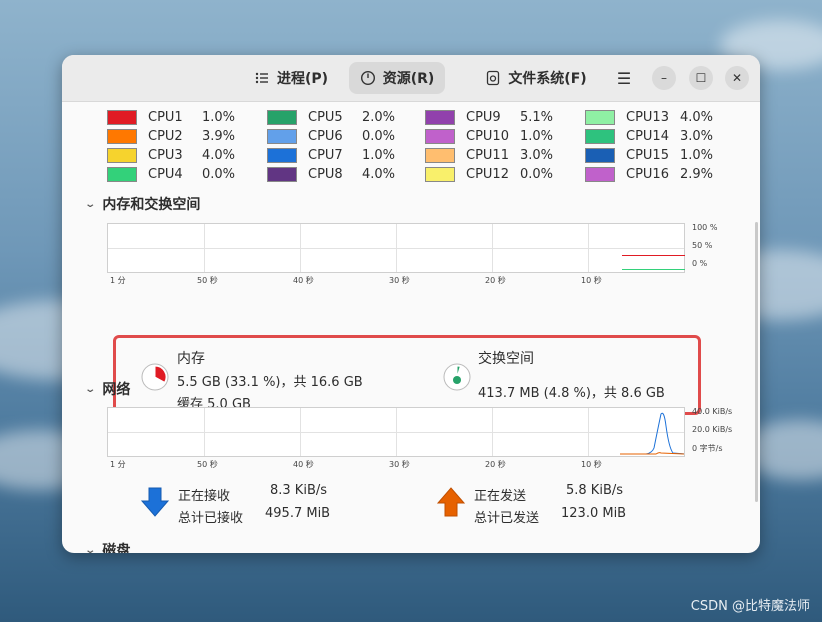 The height and width of the screenshot is (622, 822). What do you see at coordinates (151, 205) in the screenshot?
I see `section-title: 内存和交换空间` at bounding box center [151, 205].